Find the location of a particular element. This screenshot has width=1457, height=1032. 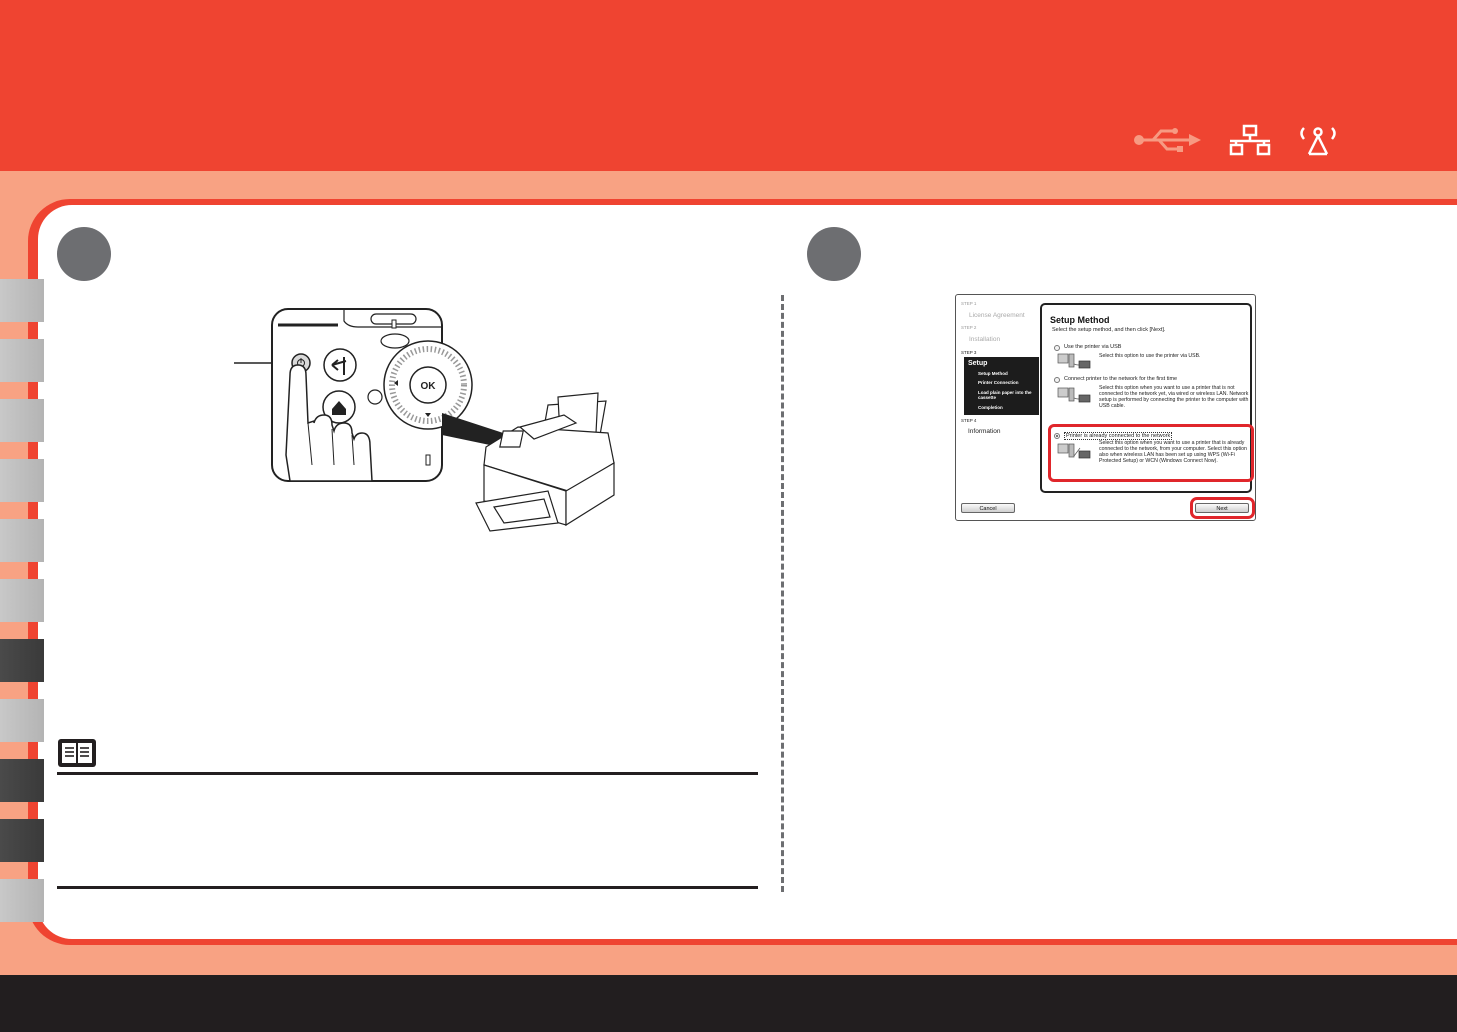

wireless-lan-icon is located at coordinates (1318, 141).